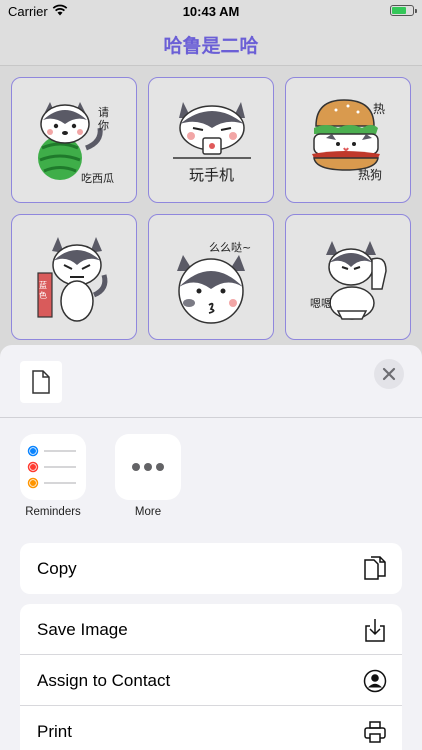  What do you see at coordinates (72, 279) in the screenshot?
I see `husky-sign-icon` at bounding box center [72, 279].